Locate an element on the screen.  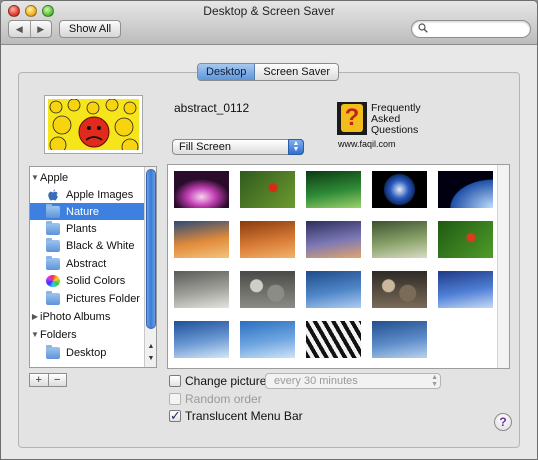
thumbnail-aurora-pink is located at coordinates (201, 189).